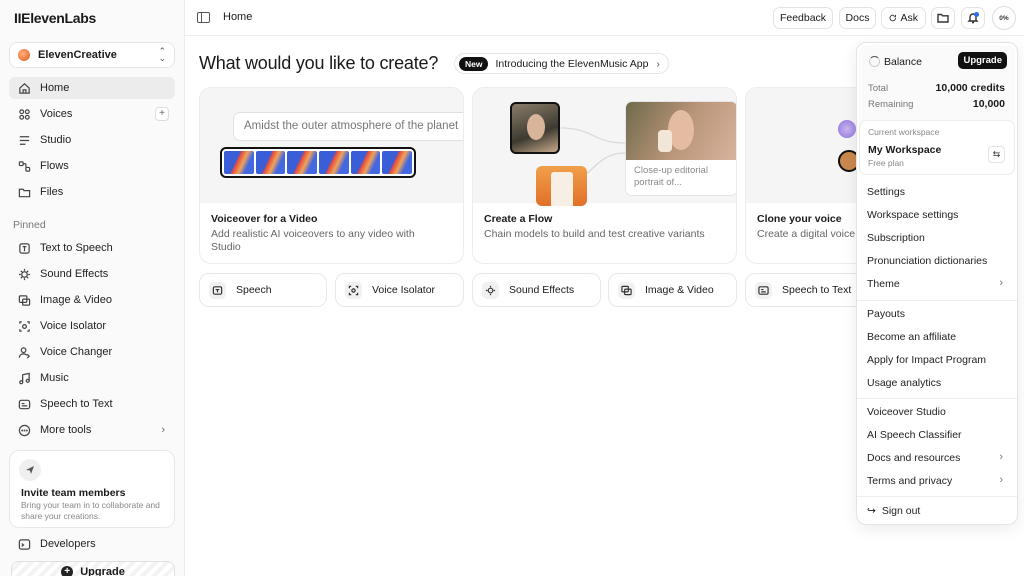 Image resolution: width=1024 pixels, height=576 pixels. I want to click on sidebar-item-image-video: Image & Video, so click(92, 300).